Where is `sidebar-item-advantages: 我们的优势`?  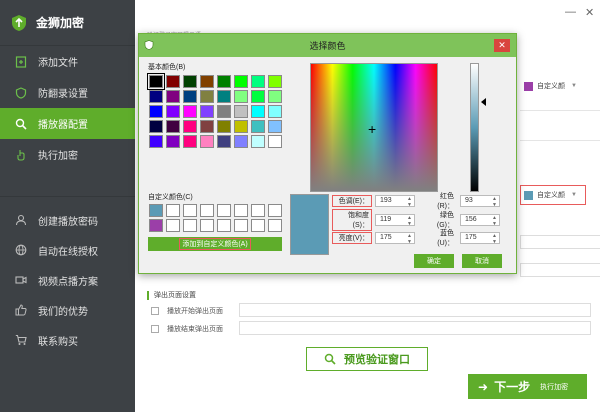
sidebar-item-advantages: 我们的优势 is located at coordinates (67, 310).